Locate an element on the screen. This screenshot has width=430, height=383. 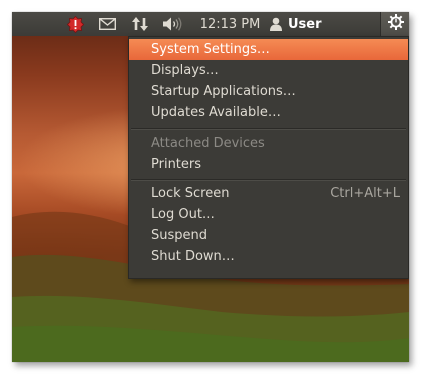
gear-power-icon is located at coordinates (395, 24).